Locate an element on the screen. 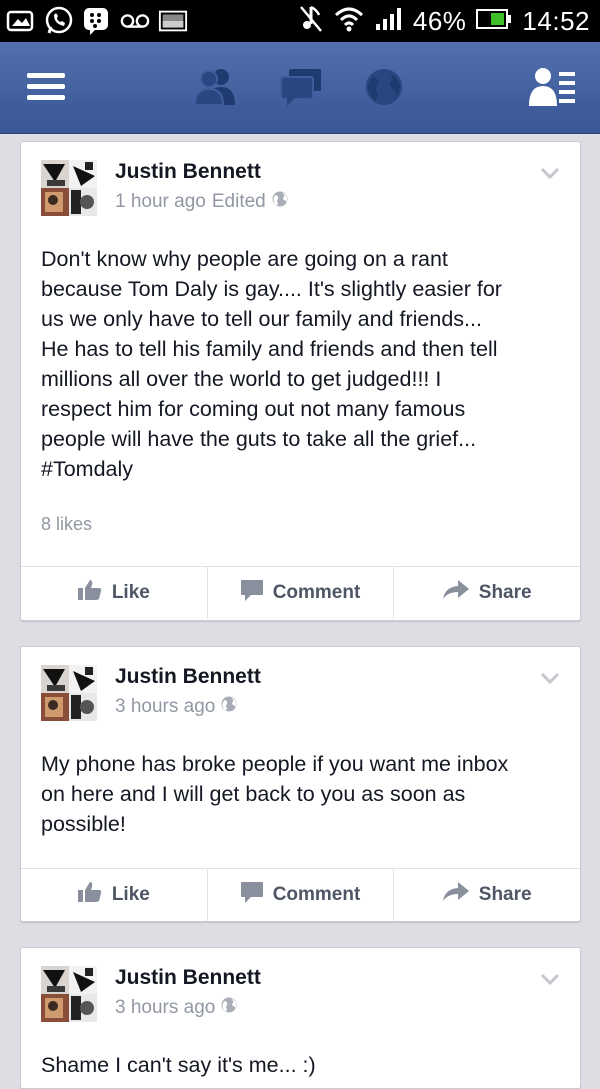 This screenshot has width=600, height=1089. wifi-icon is located at coordinates (349, 21).